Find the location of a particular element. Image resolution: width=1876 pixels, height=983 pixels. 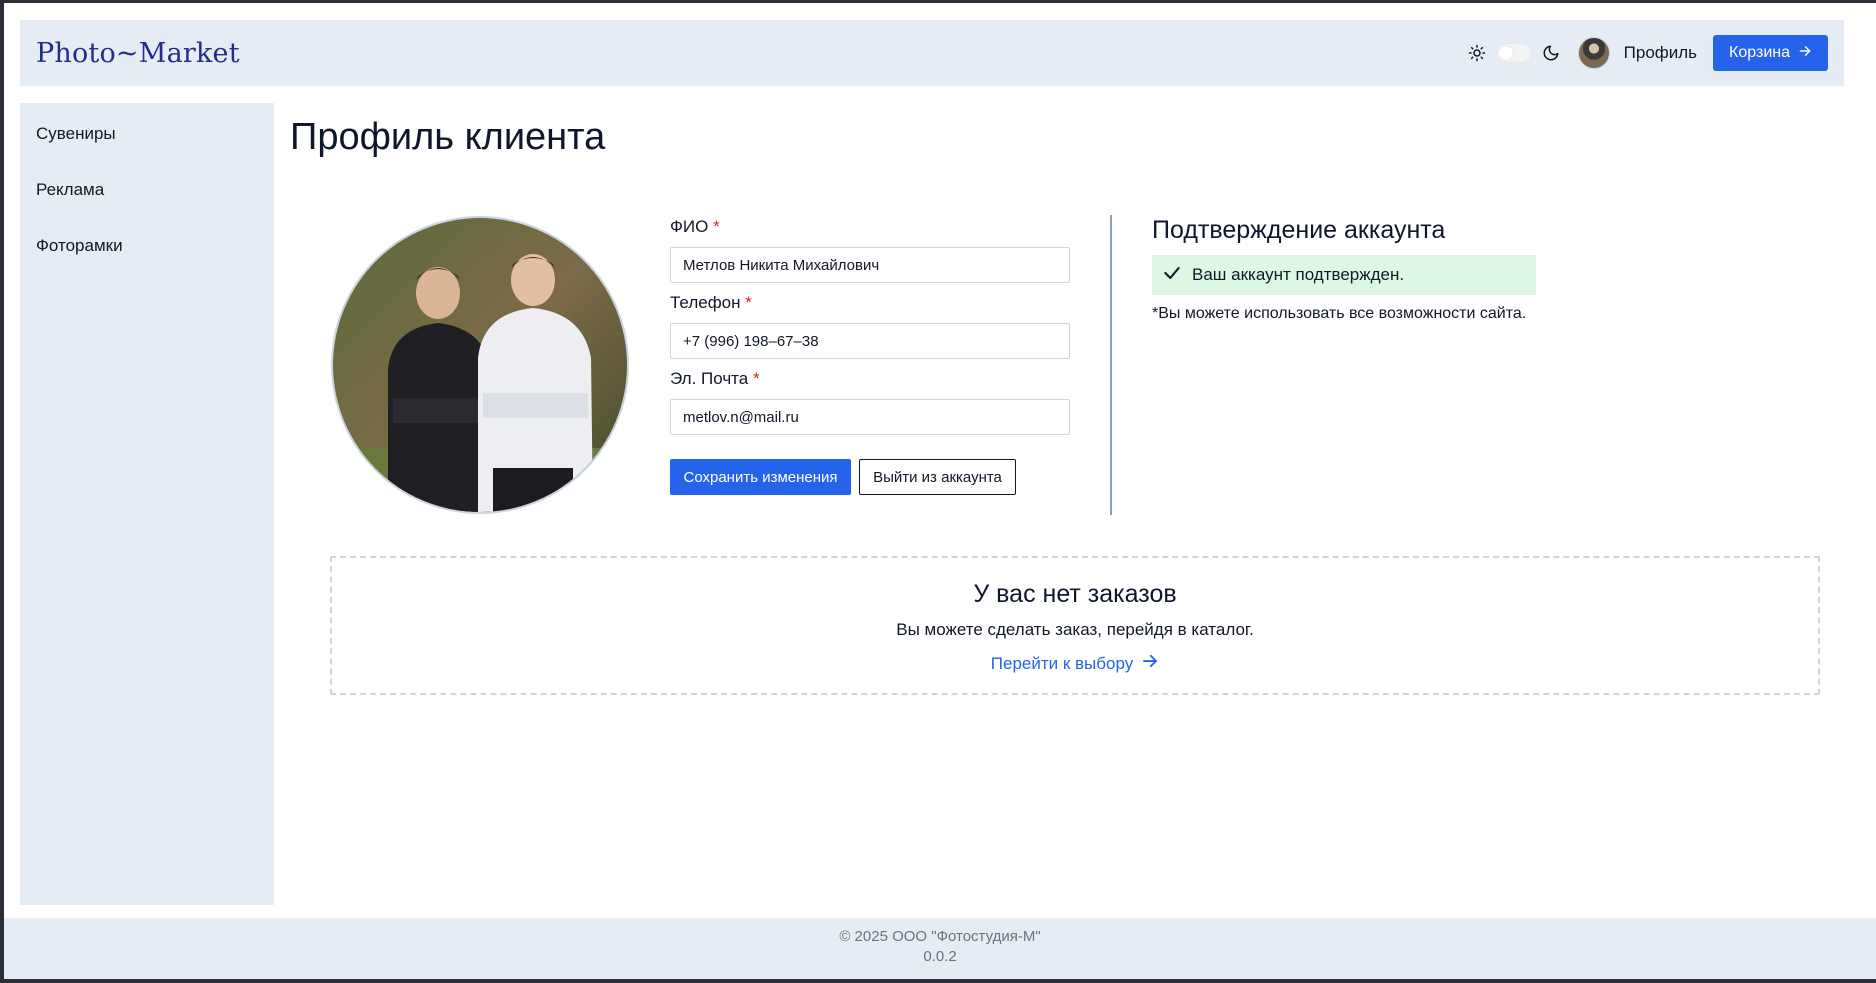

email-input is located at coordinates (870, 417).